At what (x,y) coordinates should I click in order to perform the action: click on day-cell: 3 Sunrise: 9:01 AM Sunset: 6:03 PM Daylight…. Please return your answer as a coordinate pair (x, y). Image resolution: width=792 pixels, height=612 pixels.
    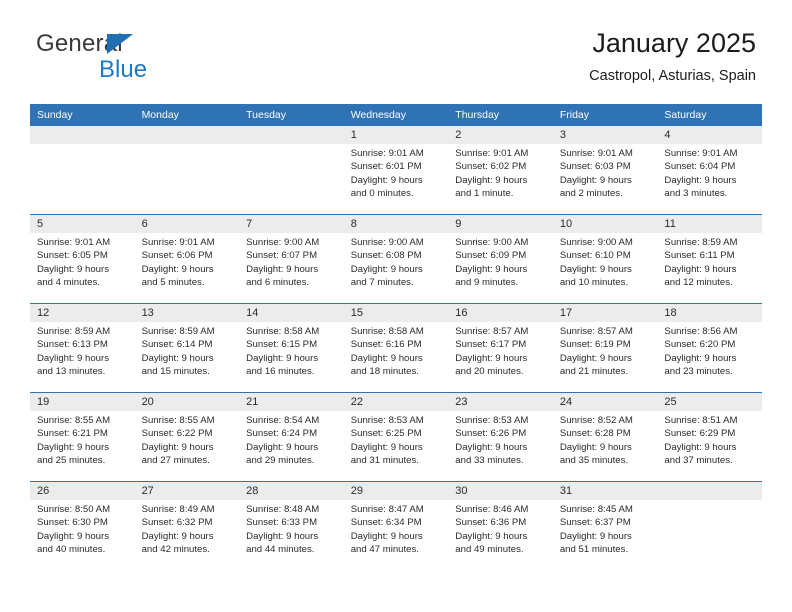
    Looking at the image, I should click on (605, 170).